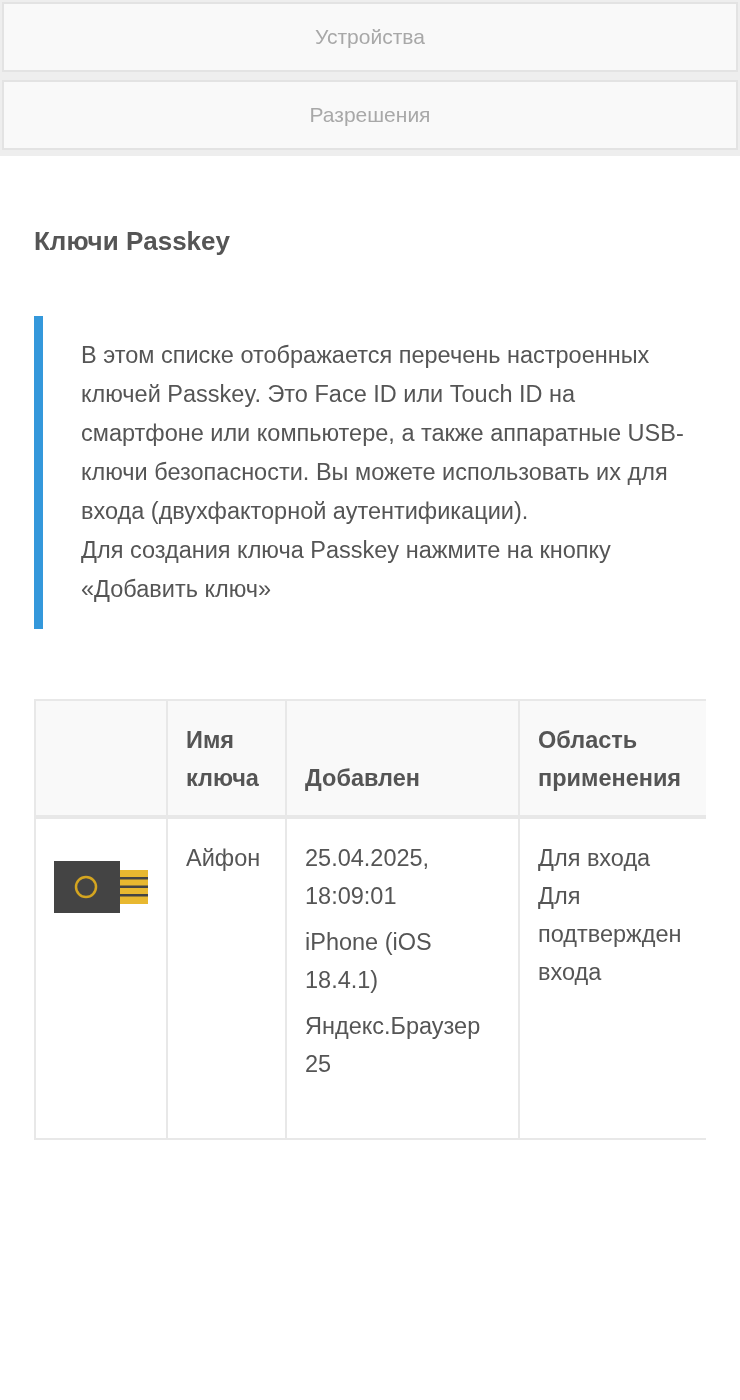 The height and width of the screenshot is (1400, 740). Describe the element at coordinates (612, 758) in the screenshot. I see `column-header: Область применения` at that location.